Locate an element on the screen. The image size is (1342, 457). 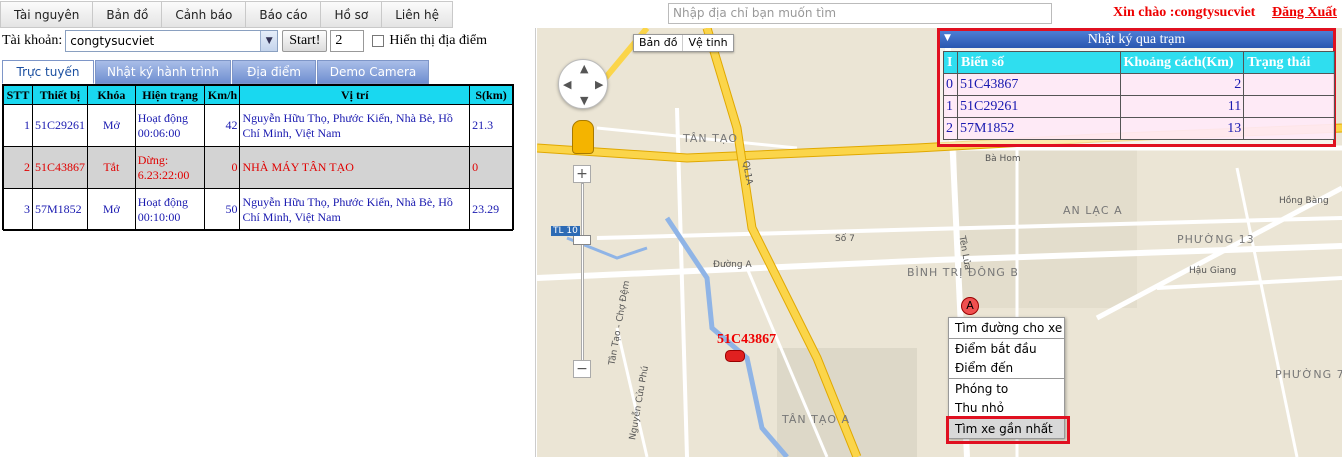
menu-item-reports: Báo cáo is located at coordinates (284, 14).